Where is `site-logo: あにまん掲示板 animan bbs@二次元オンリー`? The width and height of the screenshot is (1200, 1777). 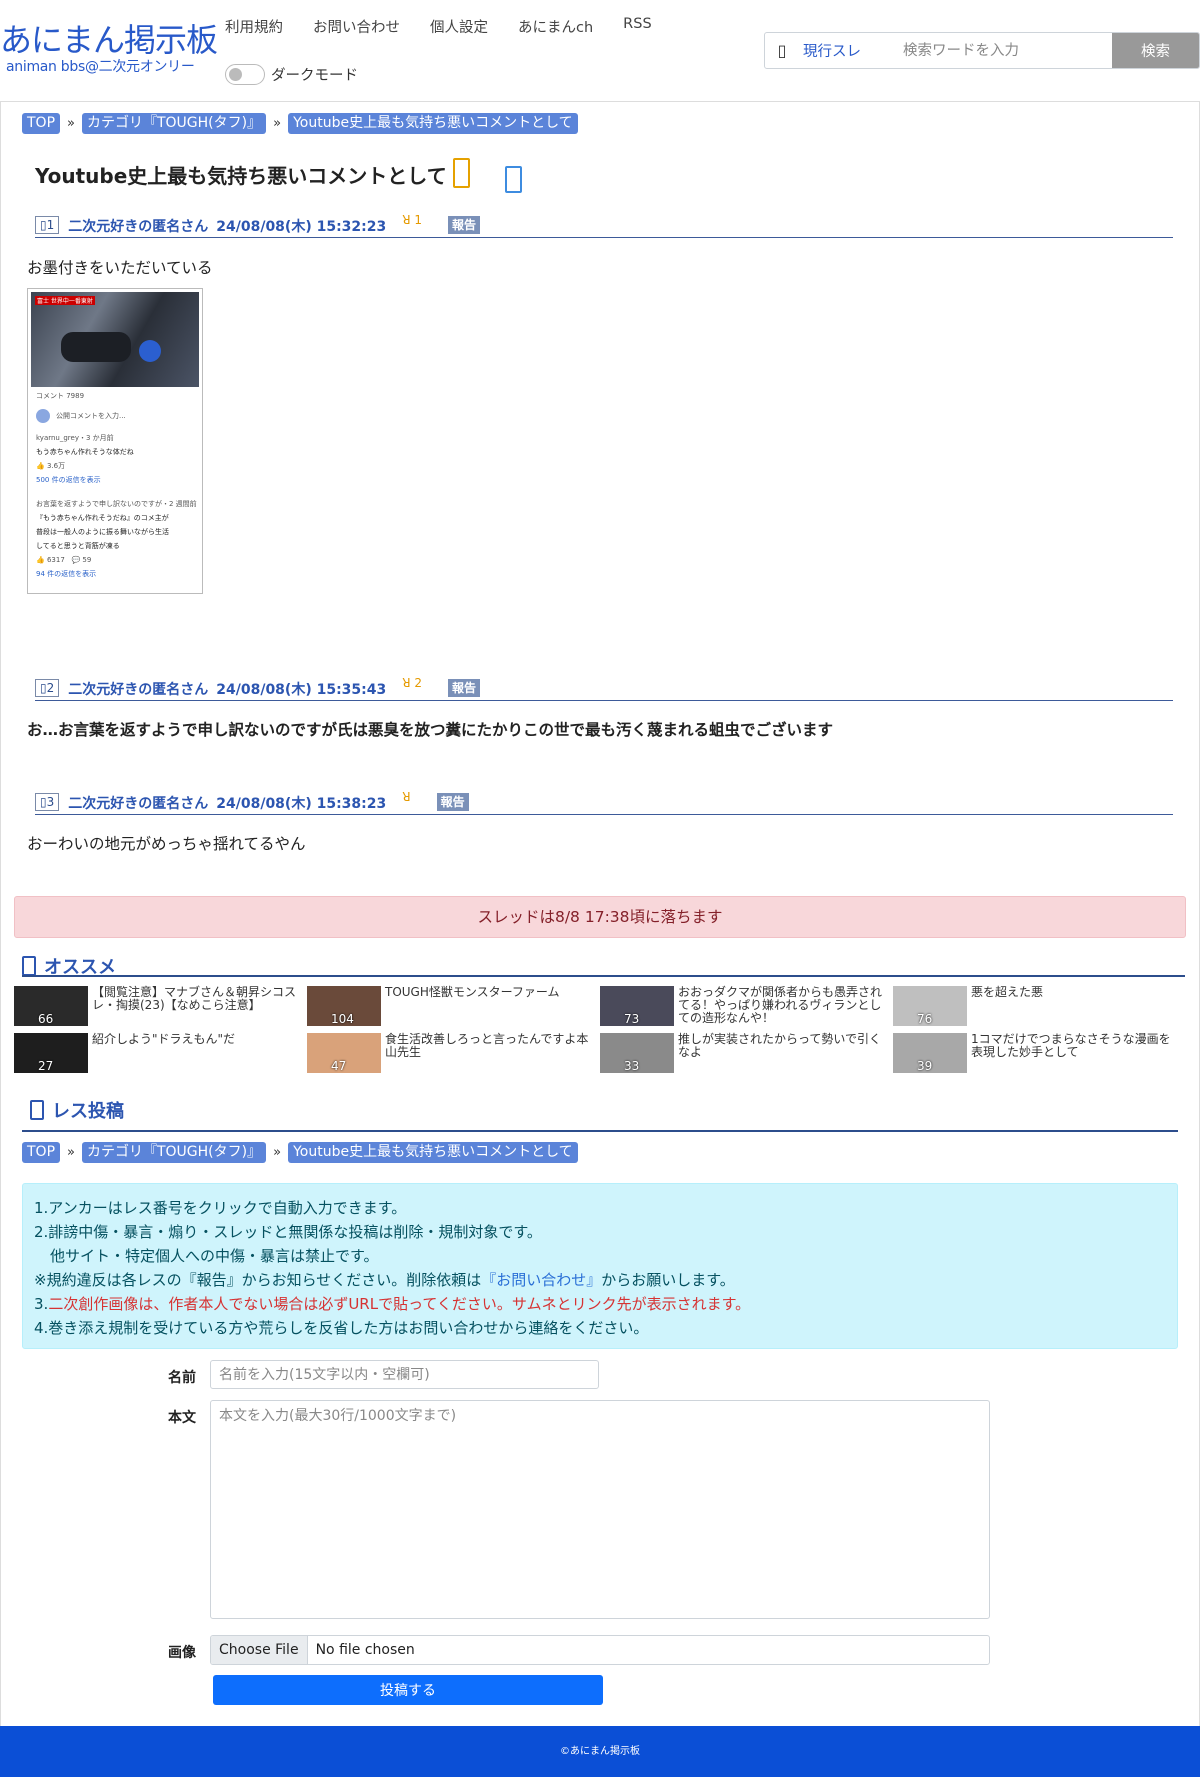
site-logo: あにまん掲示板 animan bbs@二次元オンリー is located at coordinates (109, 48).